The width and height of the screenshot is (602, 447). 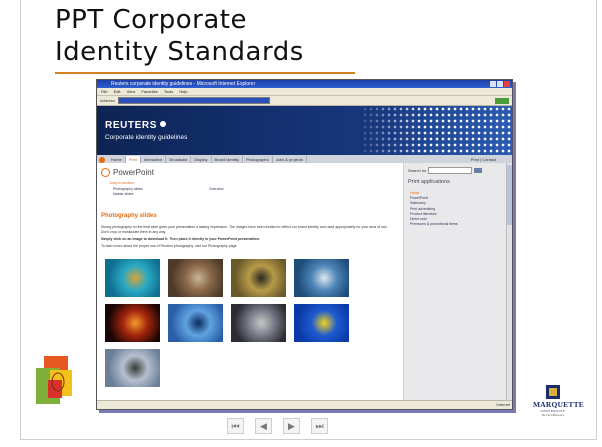 What do you see at coordinates (507, 84) in the screenshot?
I see `close-icon` at bounding box center [507, 84].